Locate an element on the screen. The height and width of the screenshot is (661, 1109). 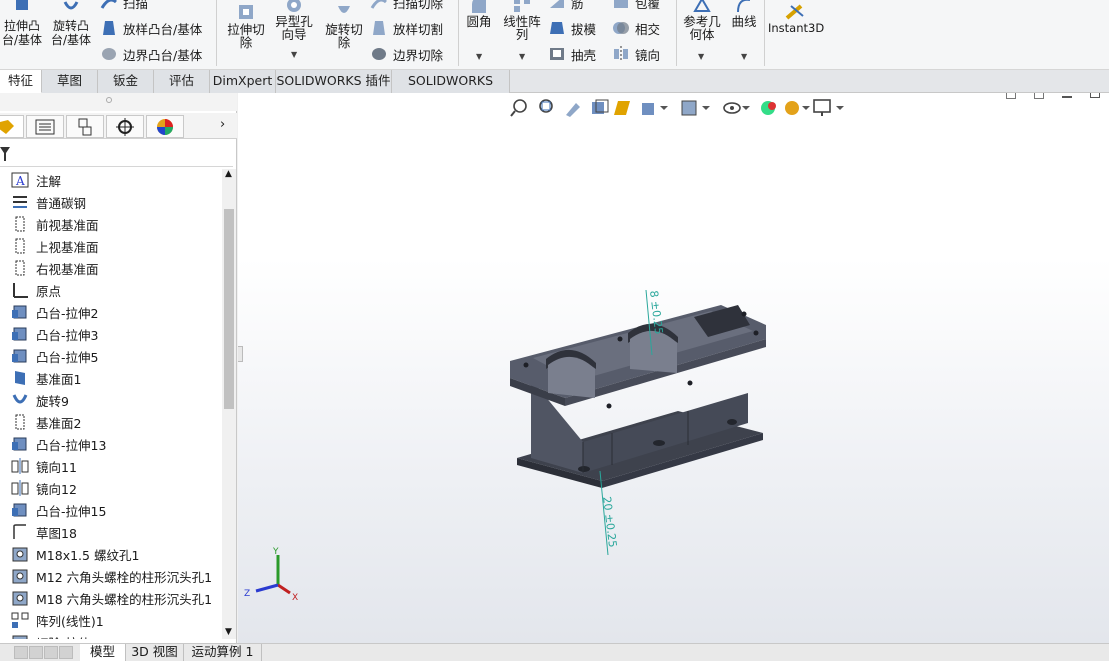
reference-geometry-label: 参考几 何体 is located at coordinates (702, 28).